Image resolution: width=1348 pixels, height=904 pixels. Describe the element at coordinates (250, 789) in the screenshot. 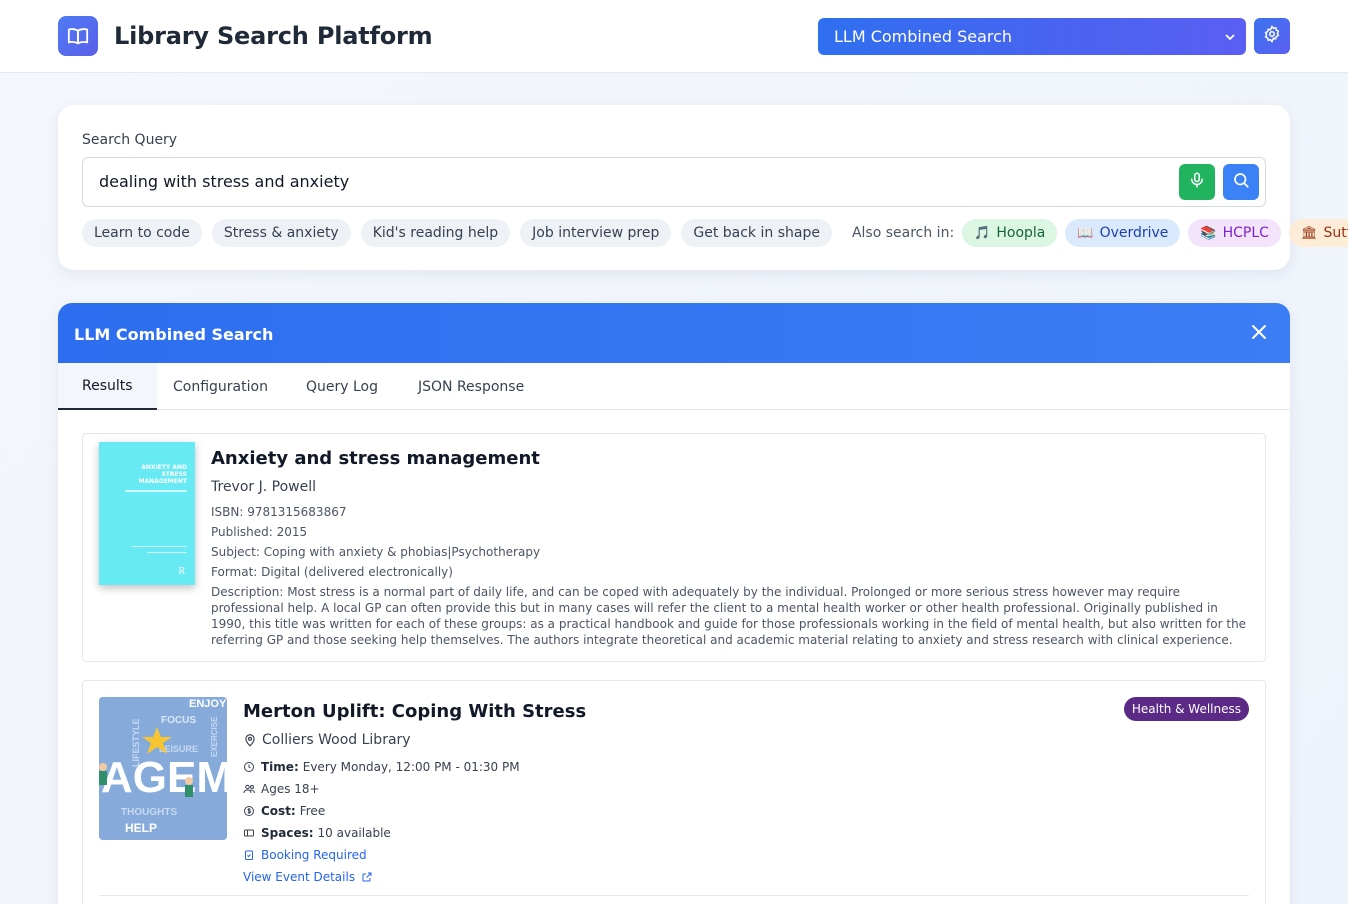

I see `people-icon` at that location.